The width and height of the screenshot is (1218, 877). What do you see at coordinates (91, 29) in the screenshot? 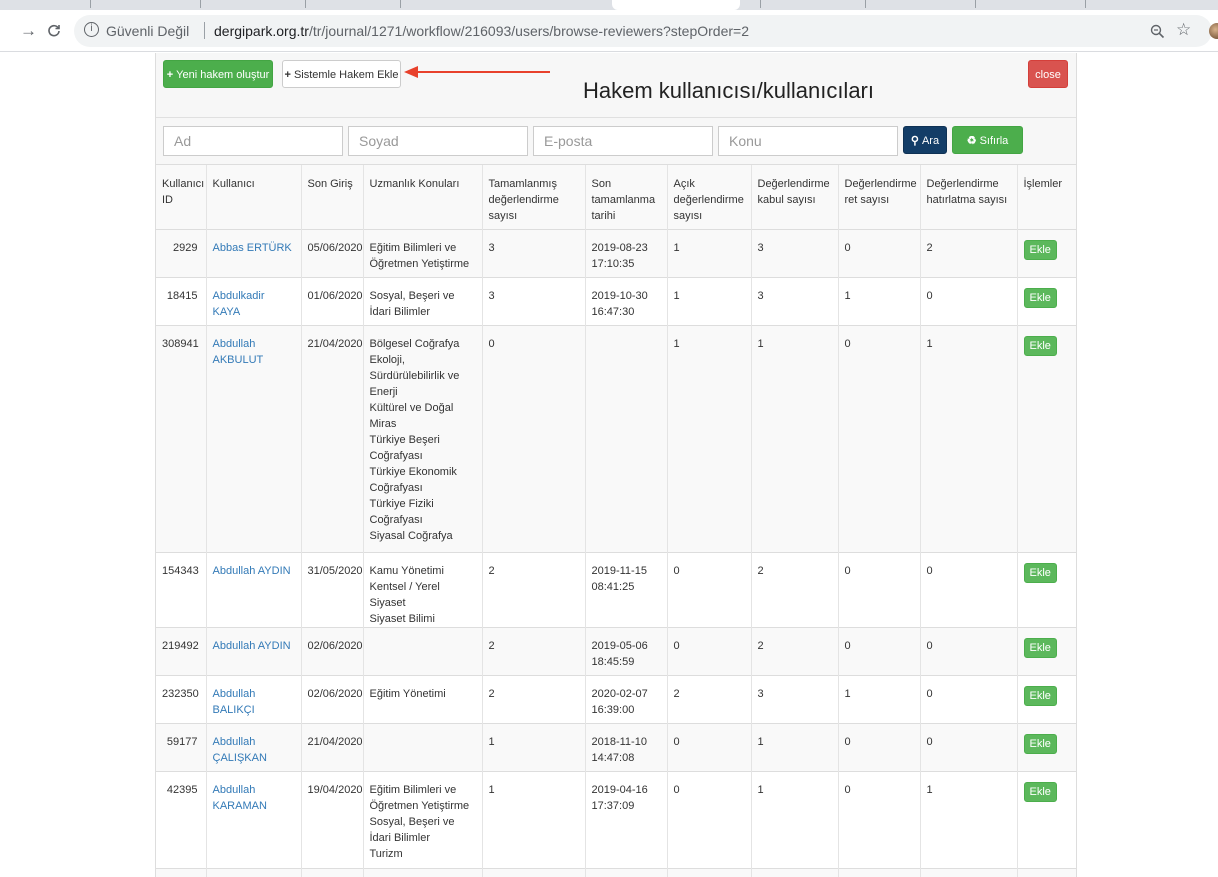
I see `info-icon: i` at bounding box center [91, 29].